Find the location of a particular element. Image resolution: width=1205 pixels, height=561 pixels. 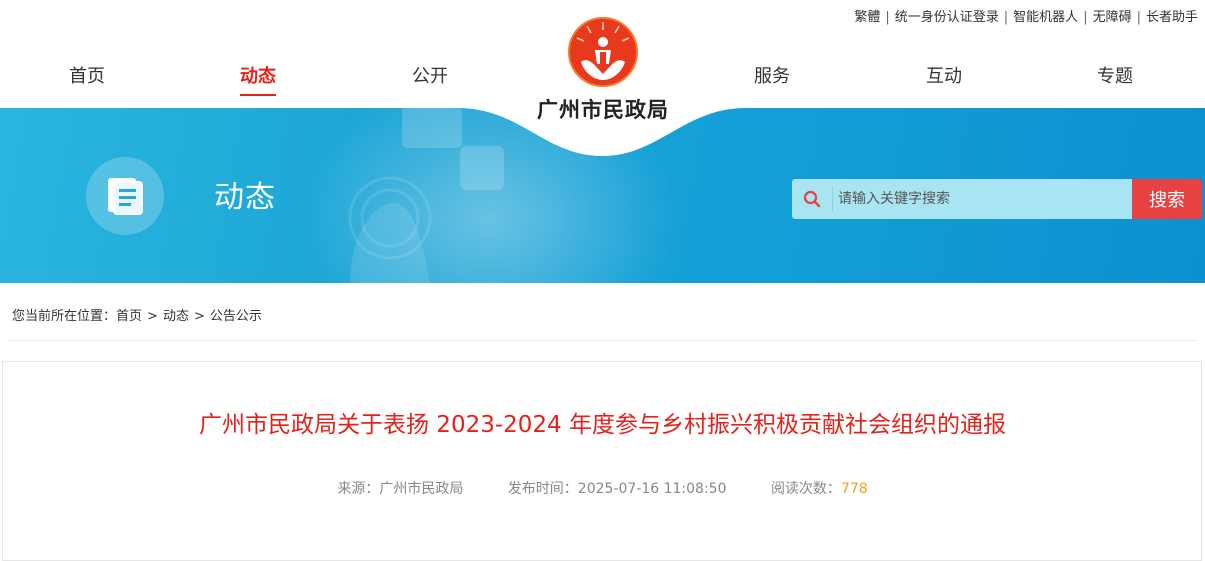

search-box is located at coordinates (962, 199).